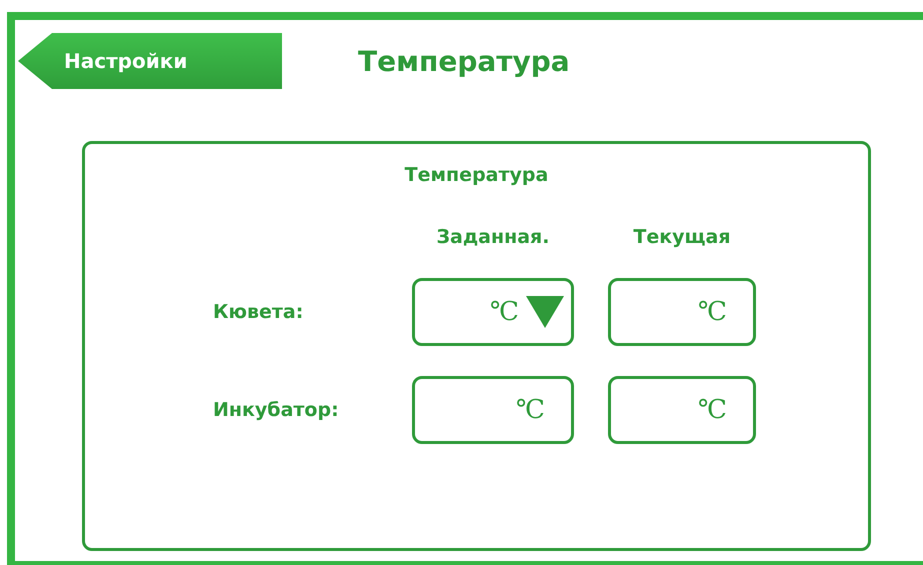  I want to click on row-label: Инкубатор:, so click(276, 410).